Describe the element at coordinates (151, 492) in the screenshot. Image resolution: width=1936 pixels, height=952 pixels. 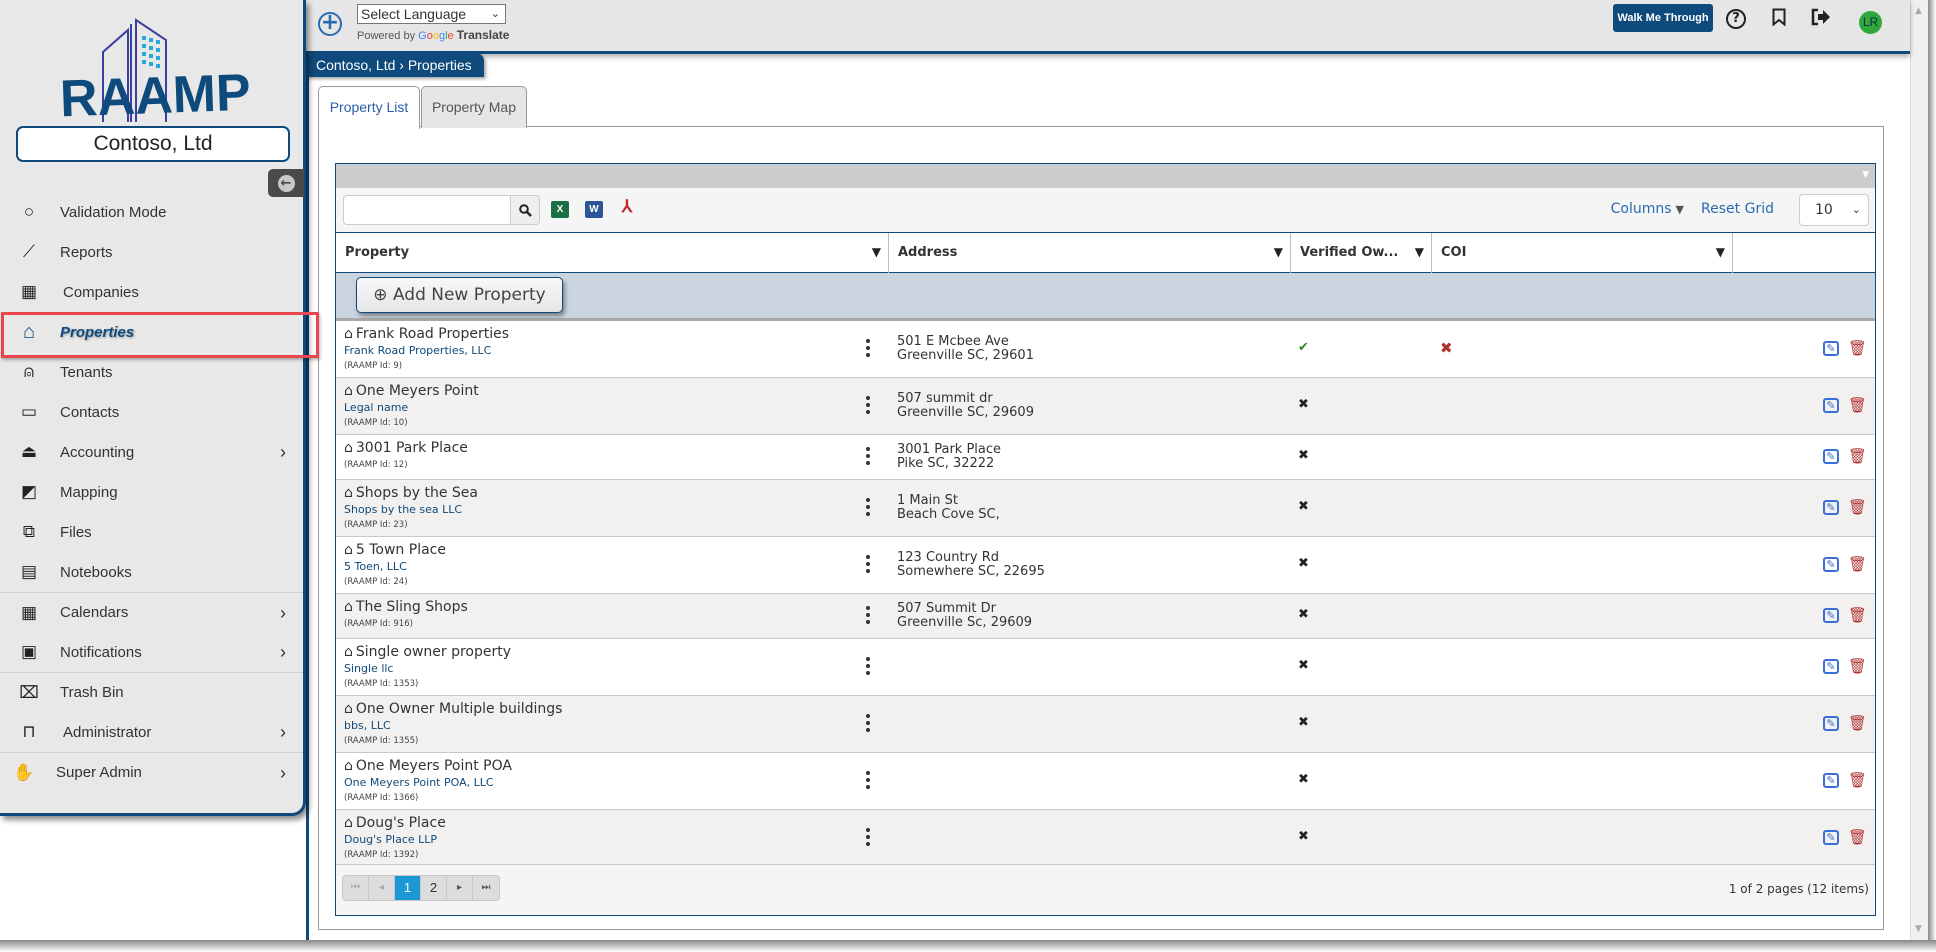
I see `sidebar-item-mapping: ◩ Mapping` at that location.